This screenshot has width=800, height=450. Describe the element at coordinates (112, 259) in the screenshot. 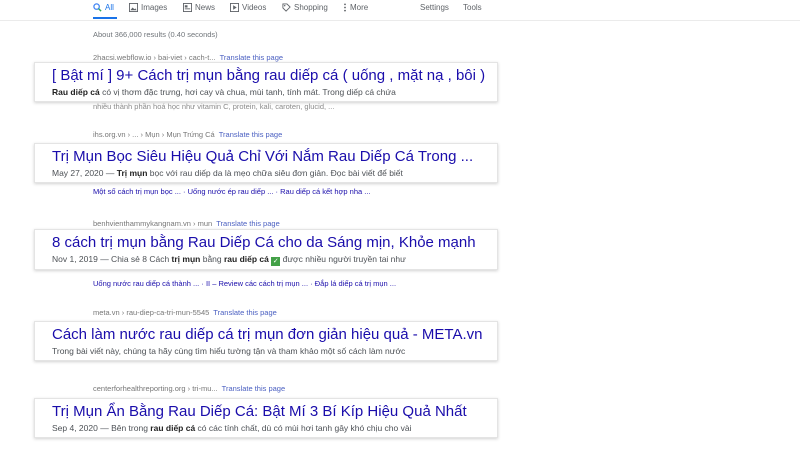

I see `snippet-date: Nov 1, 2019 — Chia sẻ 8 Cách` at that location.